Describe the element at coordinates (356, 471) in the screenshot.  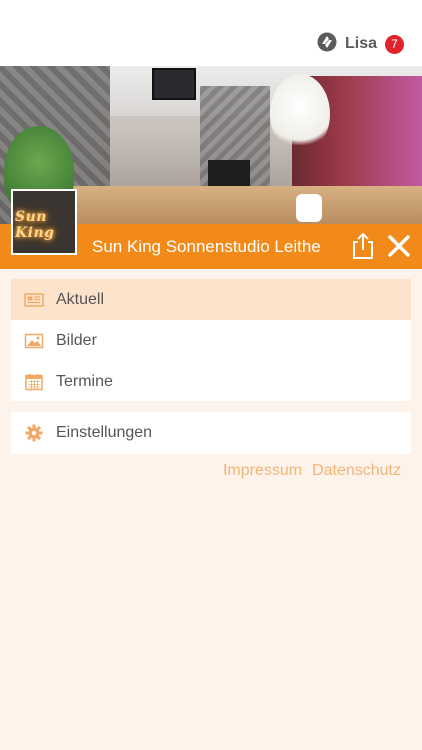
I see `datenschutz-link: Datenschutz` at that location.